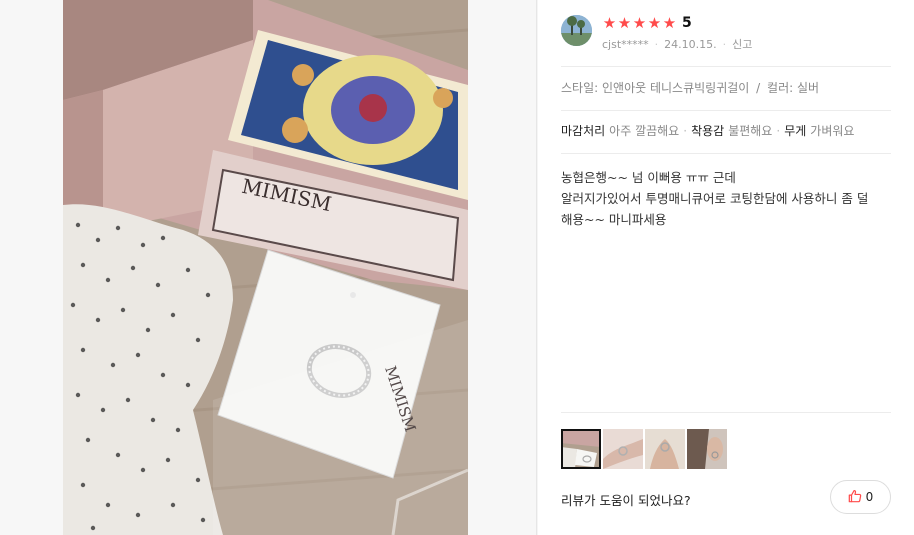 This screenshot has width=914, height=535. I want to click on eval-key-finish: 마감처리, so click(583, 131).